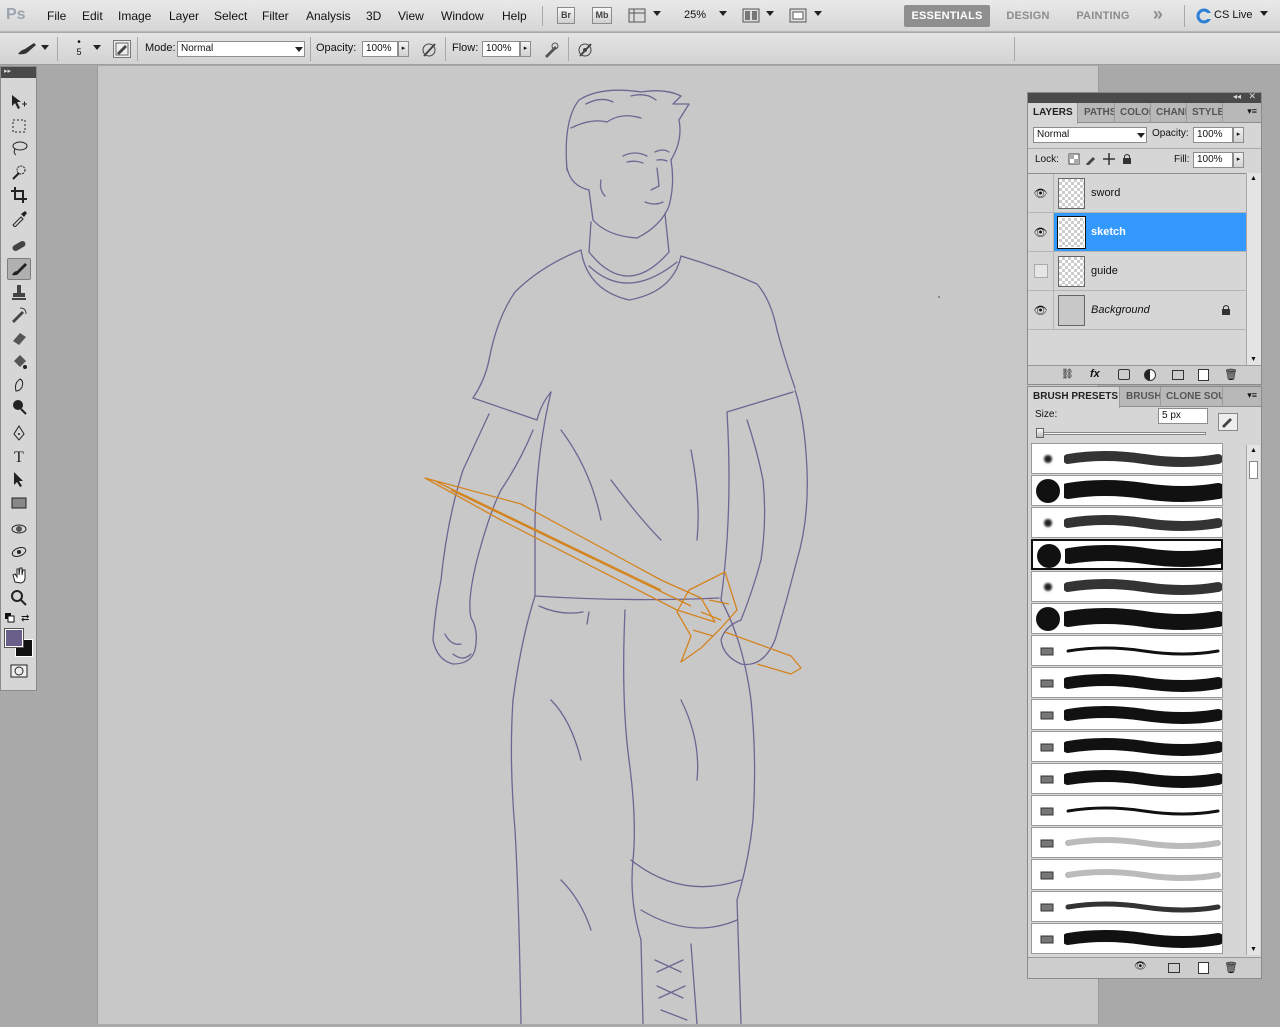 The image size is (1280, 1027). Describe the element at coordinates (19, 126) in the screenshot. I see `marquee-tool` at that location.